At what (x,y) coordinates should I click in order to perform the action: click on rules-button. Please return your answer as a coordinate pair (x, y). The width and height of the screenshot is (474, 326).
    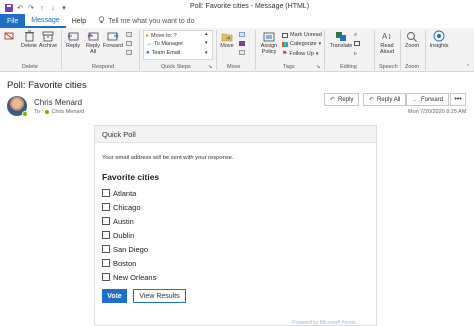
    Looking at the image, I should click on (242, 34).